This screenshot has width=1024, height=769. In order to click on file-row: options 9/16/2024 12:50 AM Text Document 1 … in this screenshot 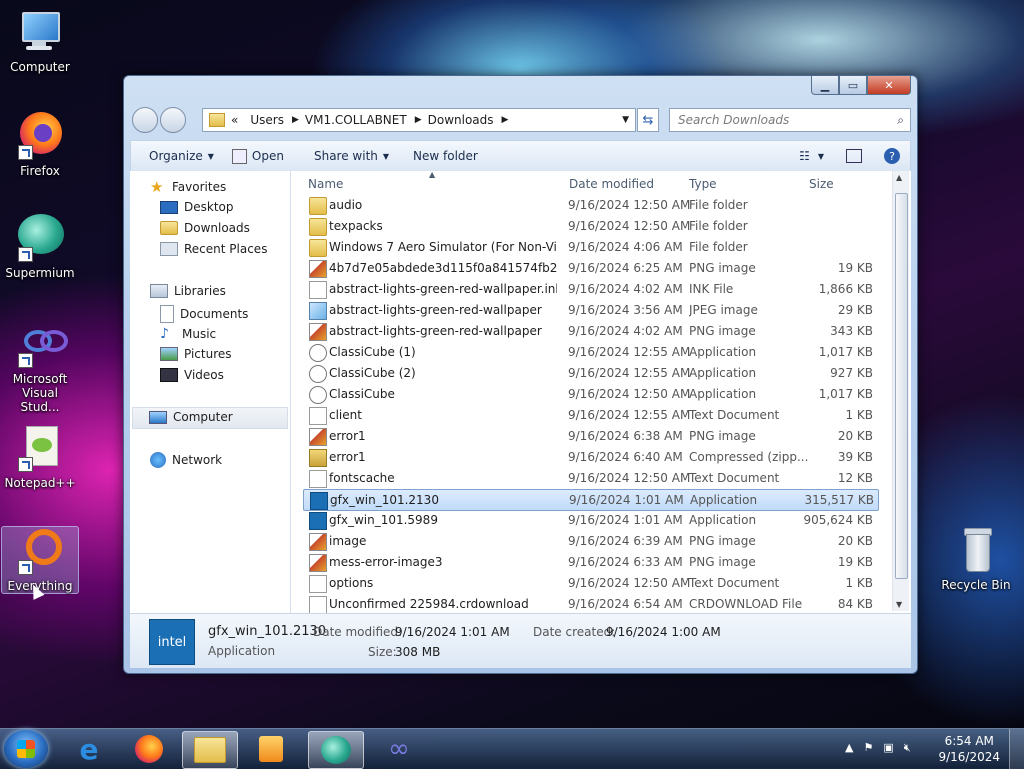, I will do `click(590, 583)`.